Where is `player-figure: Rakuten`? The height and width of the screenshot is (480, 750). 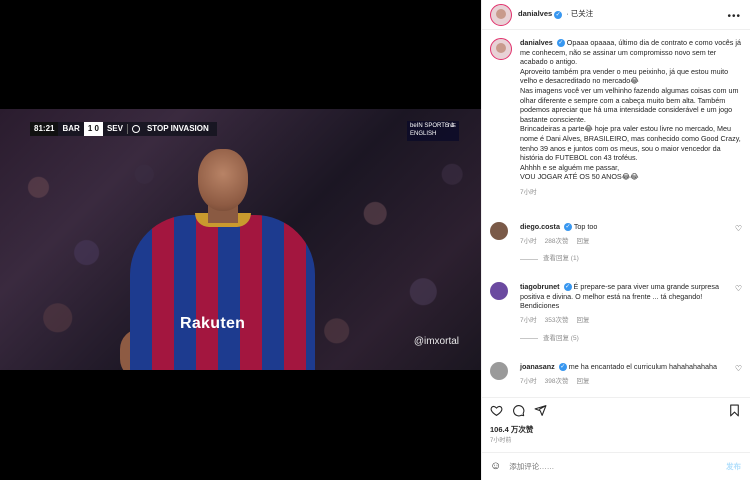
player-figure: Rakuten is located at coordinates (220, 254).